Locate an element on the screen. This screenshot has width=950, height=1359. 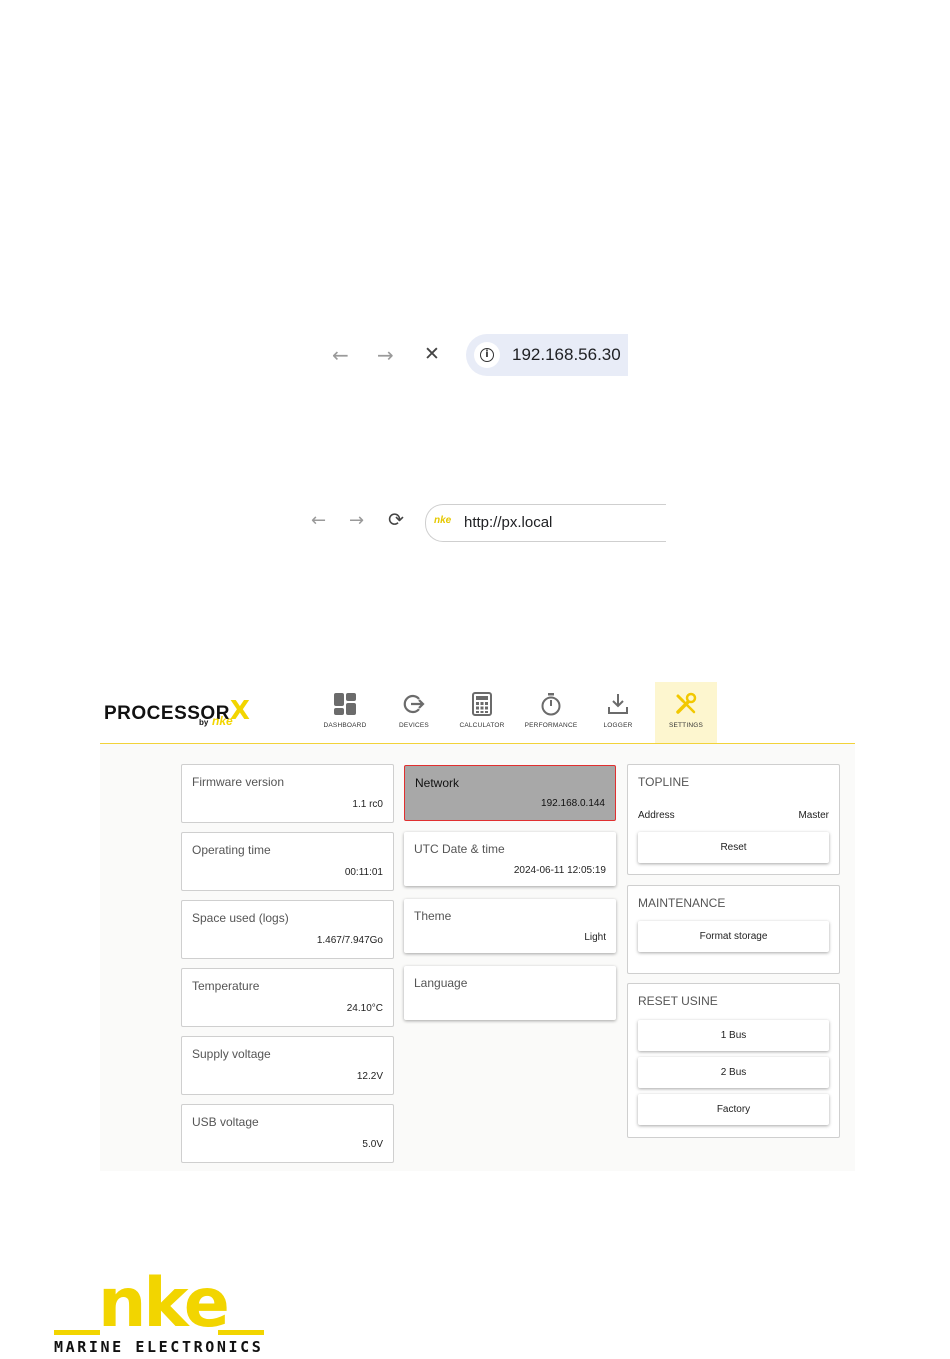
card-title: Language is located at coordinates (441, 983).